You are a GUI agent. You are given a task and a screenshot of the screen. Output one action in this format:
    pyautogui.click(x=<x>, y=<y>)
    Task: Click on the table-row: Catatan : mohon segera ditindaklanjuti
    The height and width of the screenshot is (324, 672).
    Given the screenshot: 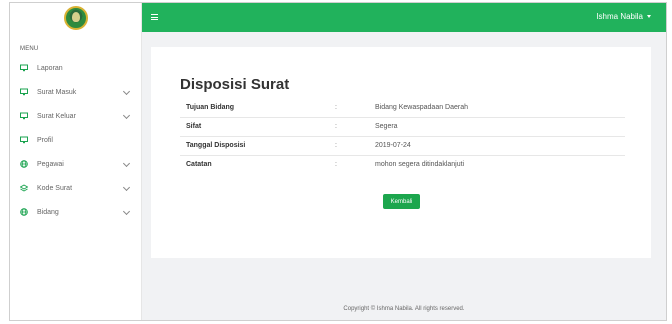 What is the action you would take?
    pyautogui.click(x=402, y=164)
    